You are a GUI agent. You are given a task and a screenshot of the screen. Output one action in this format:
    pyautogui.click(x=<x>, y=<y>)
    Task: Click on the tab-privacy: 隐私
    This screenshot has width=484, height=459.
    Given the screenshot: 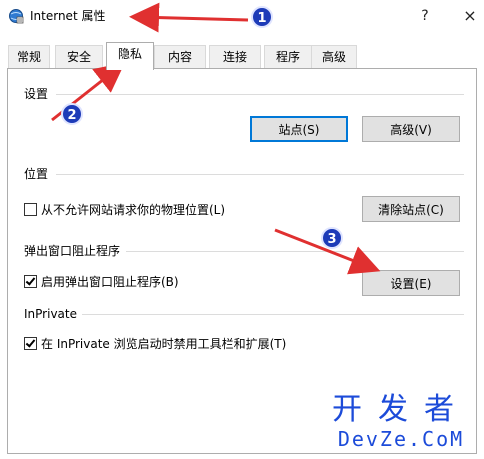 What is the action you would take?
    pyautogui.click(x=130, y=56)
    